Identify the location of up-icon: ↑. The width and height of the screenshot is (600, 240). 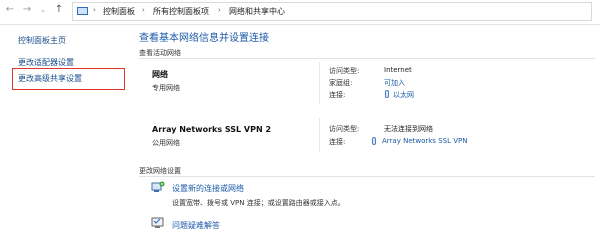
(59, 9).